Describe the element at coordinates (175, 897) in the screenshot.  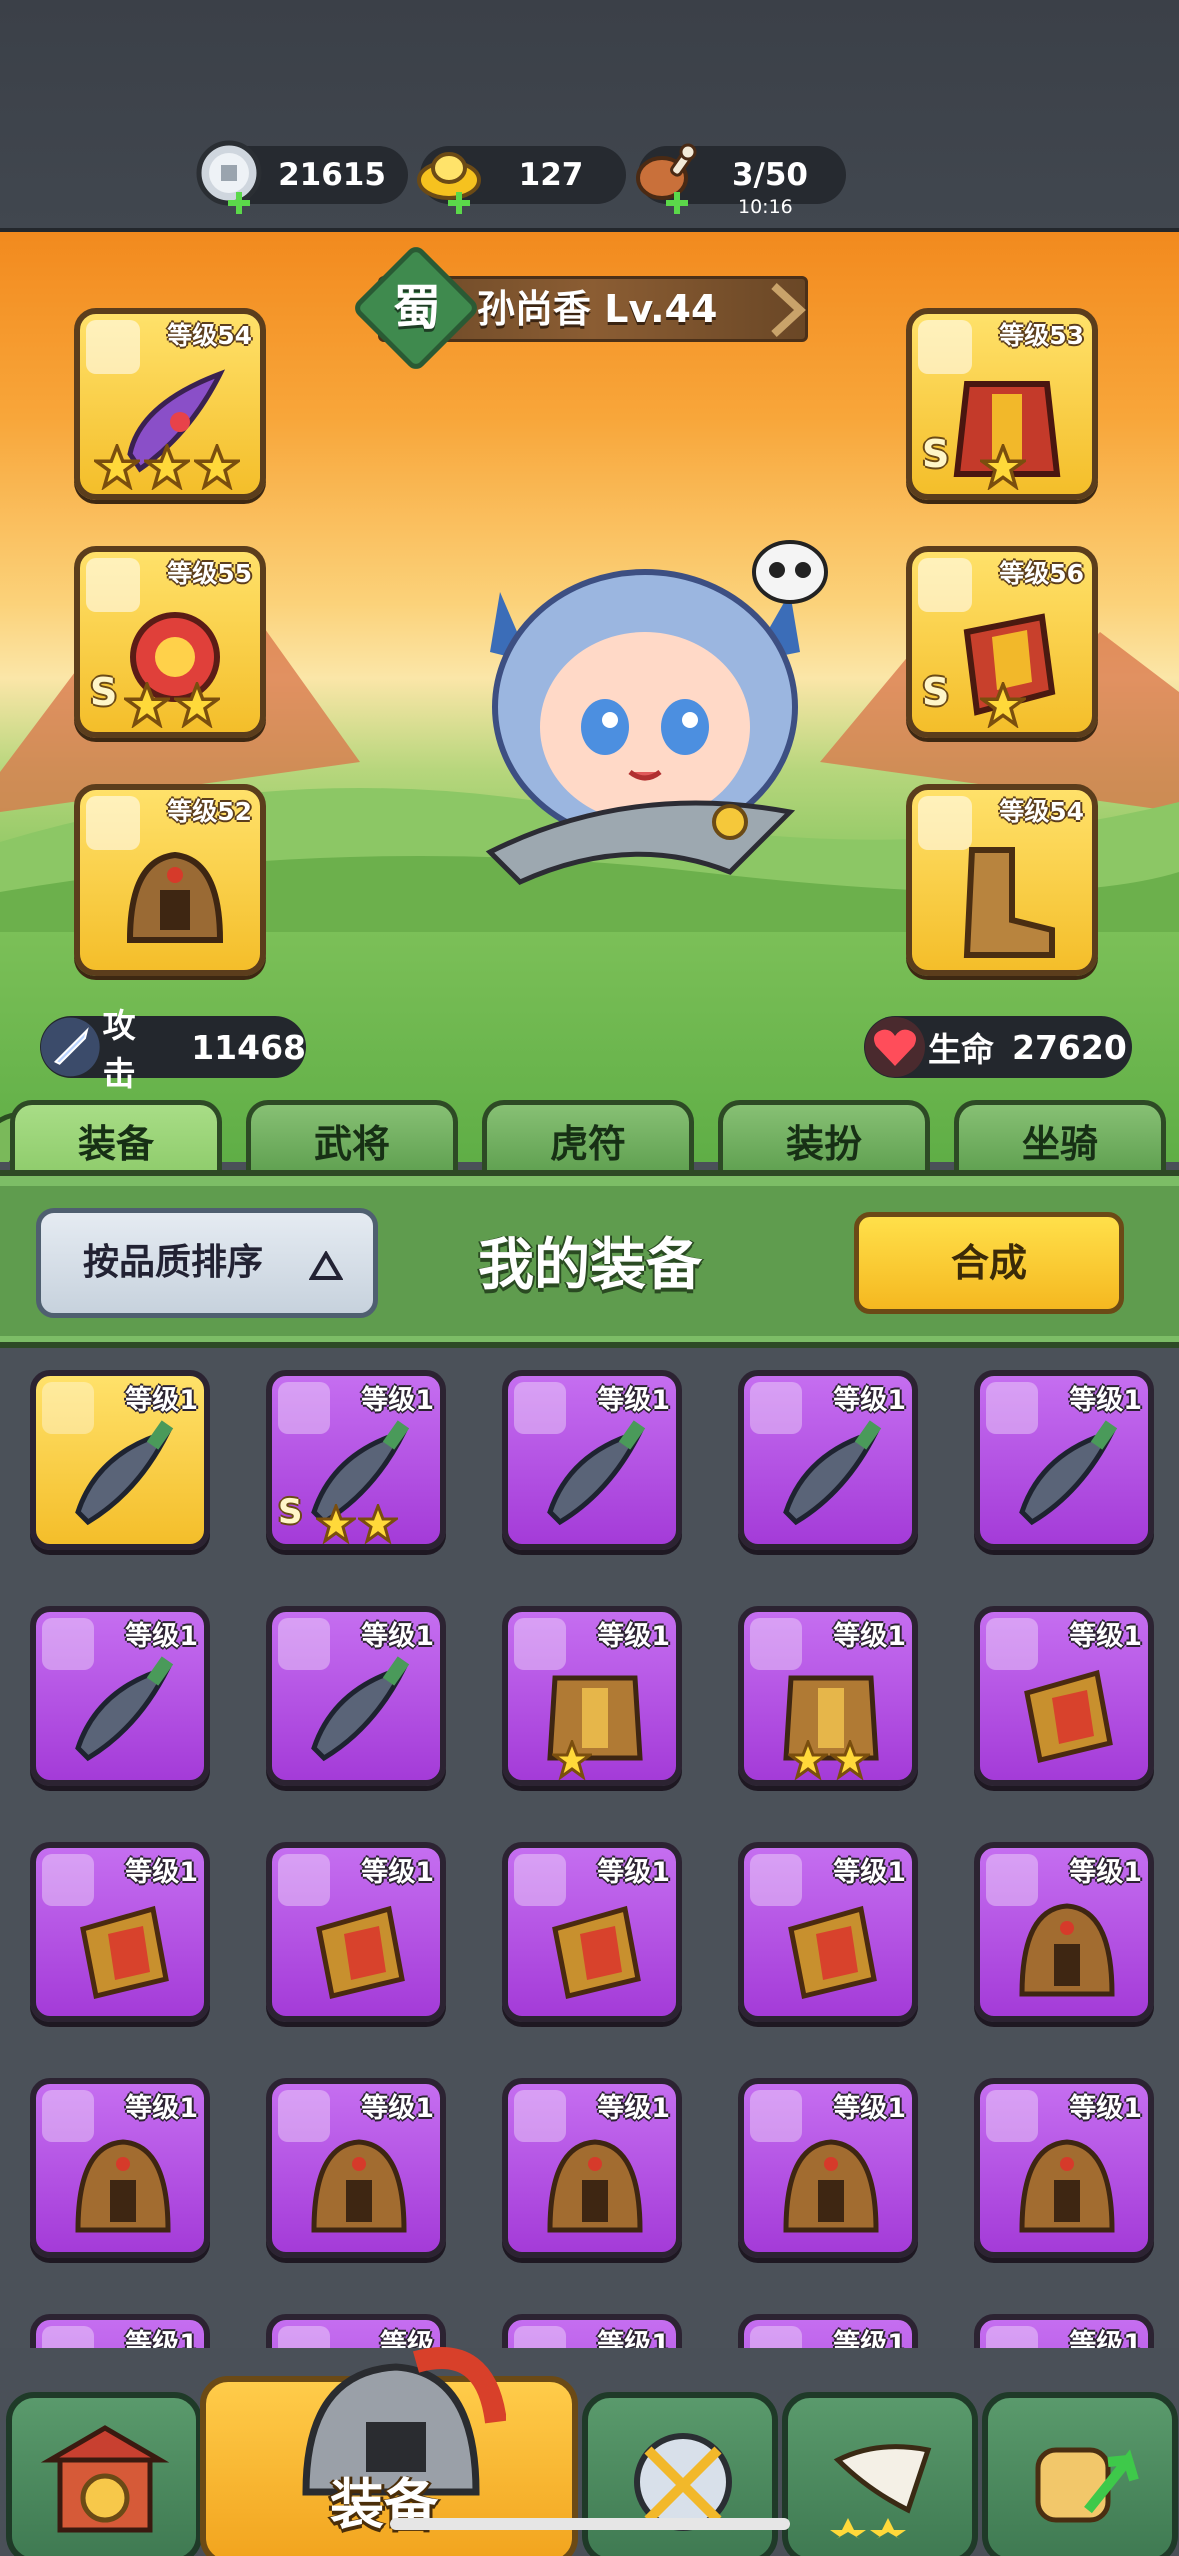
I see `helmet-icon` at that location.